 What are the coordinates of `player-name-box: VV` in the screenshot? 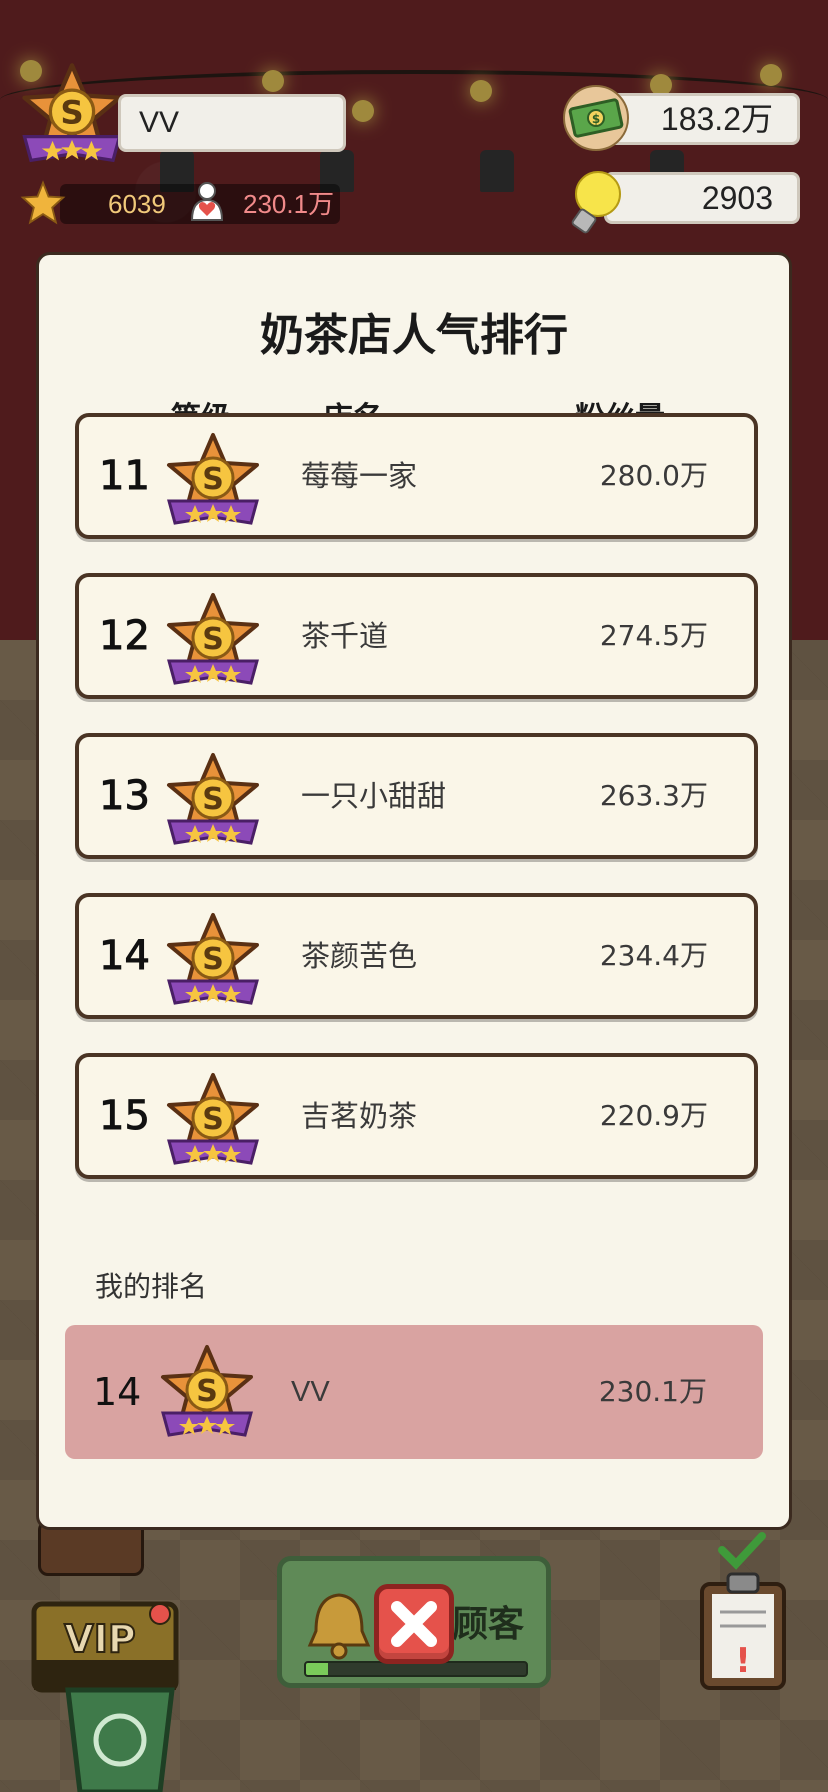 It's located at (232, 123).